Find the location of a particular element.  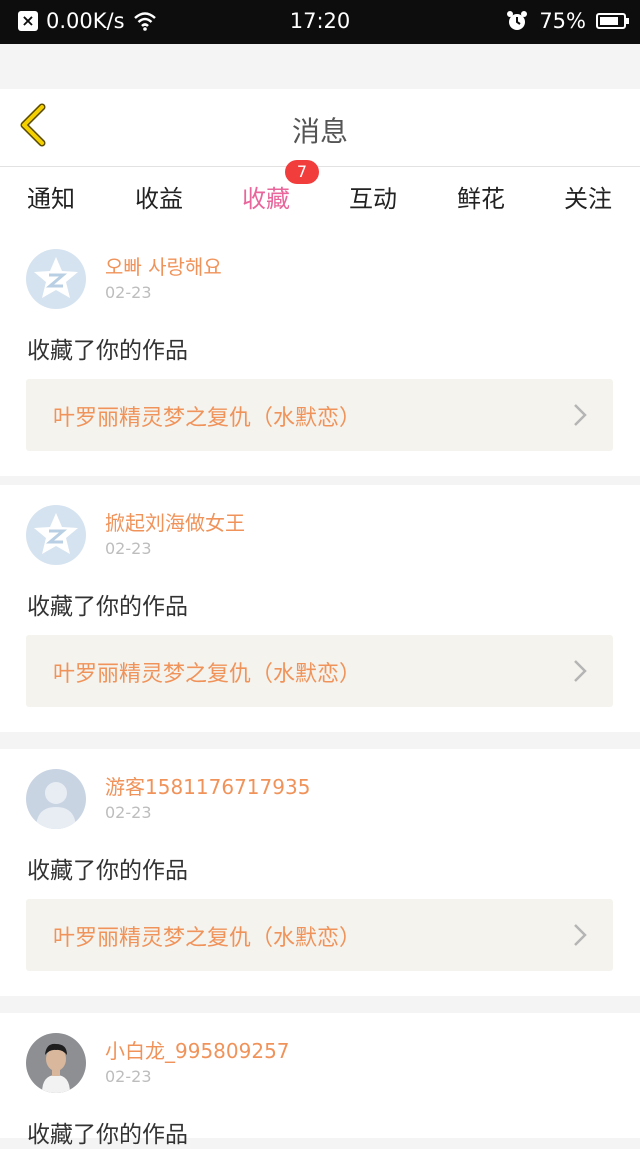

username: 小白龙_995809257 is located at coordinates (197, 1049).